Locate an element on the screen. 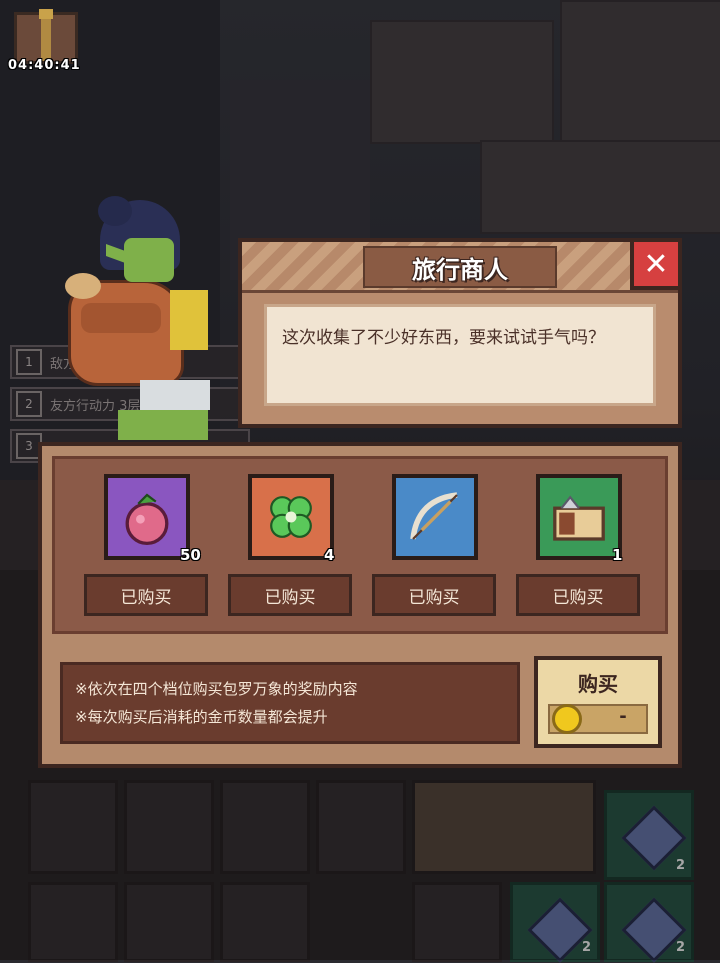  shop-item: 已购买 is located at coordinates (434, 549).